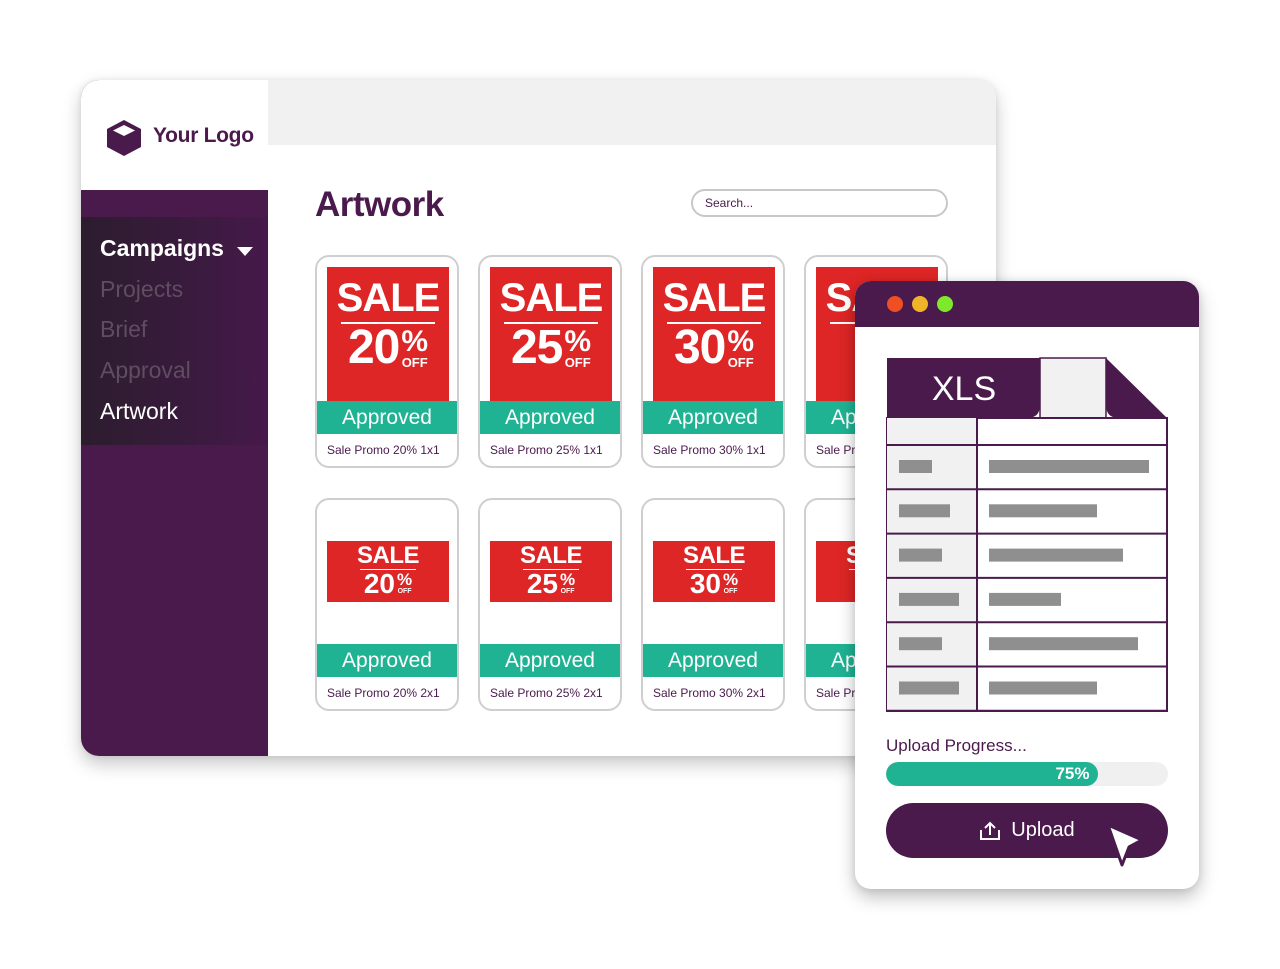 The width and height of the screenshot is (1280, 969). I want to click on xls-file-icon: XLS, so click(1027, 534).